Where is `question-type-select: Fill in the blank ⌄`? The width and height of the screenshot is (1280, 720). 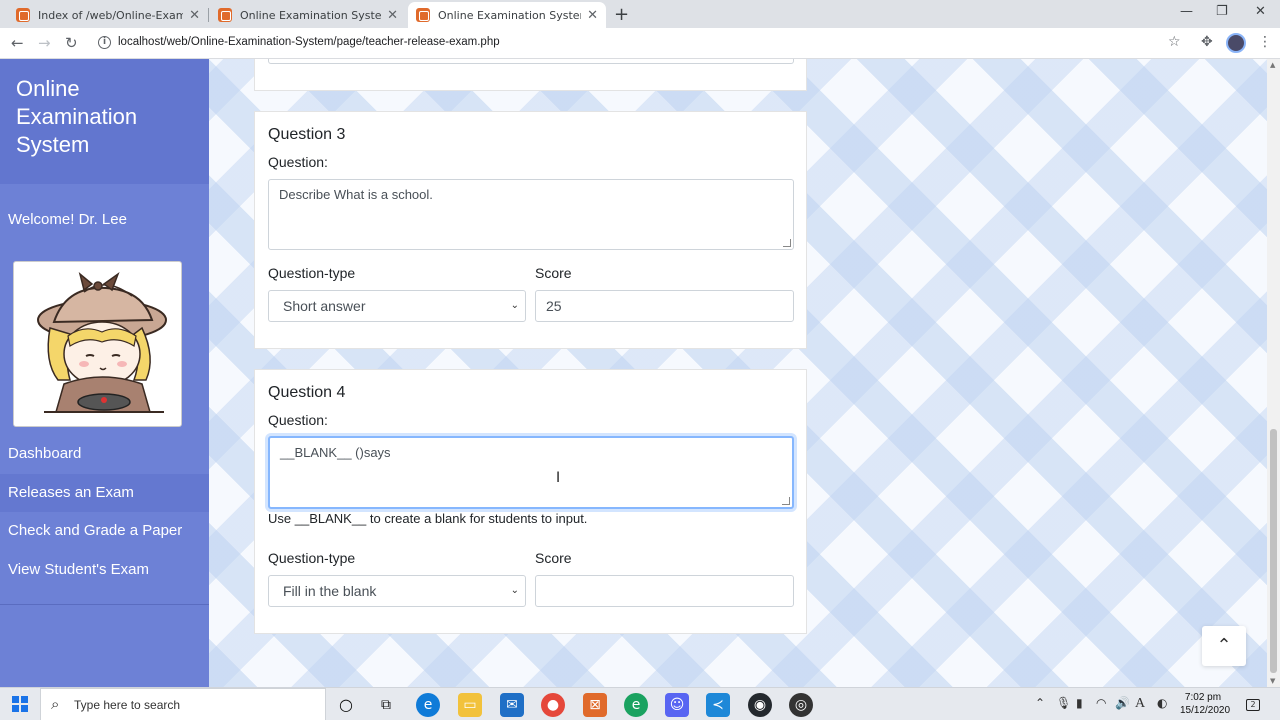 question-type-select: Fill in the blank ⌄ is located at coordinates (397, 591).